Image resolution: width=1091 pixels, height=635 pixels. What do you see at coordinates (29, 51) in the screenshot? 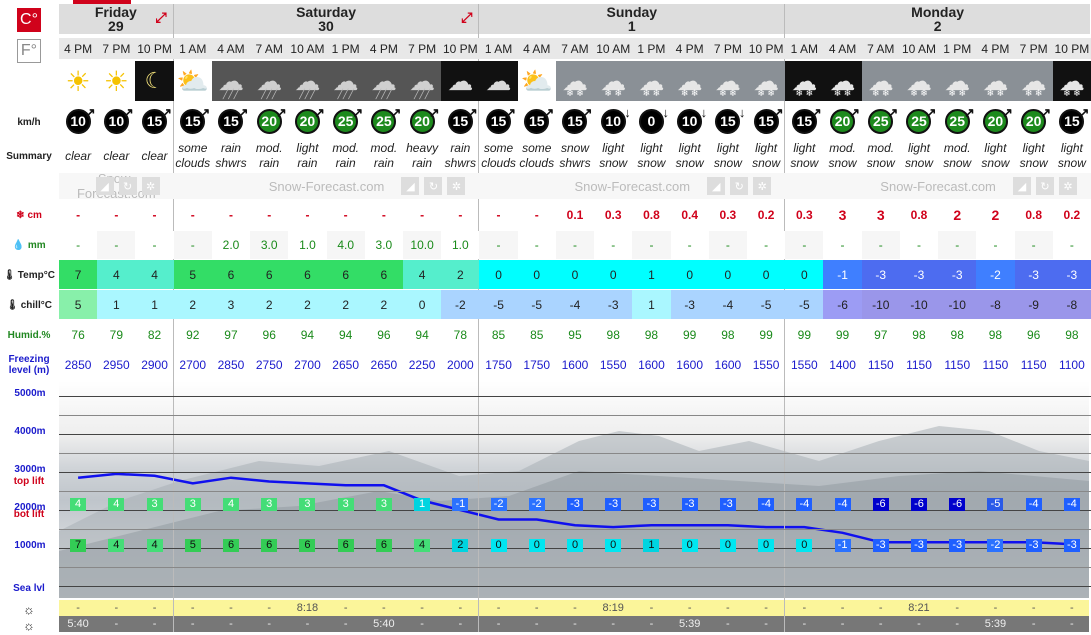
I see `fahrenheit-button: F°` at bounding box center [29, 51].